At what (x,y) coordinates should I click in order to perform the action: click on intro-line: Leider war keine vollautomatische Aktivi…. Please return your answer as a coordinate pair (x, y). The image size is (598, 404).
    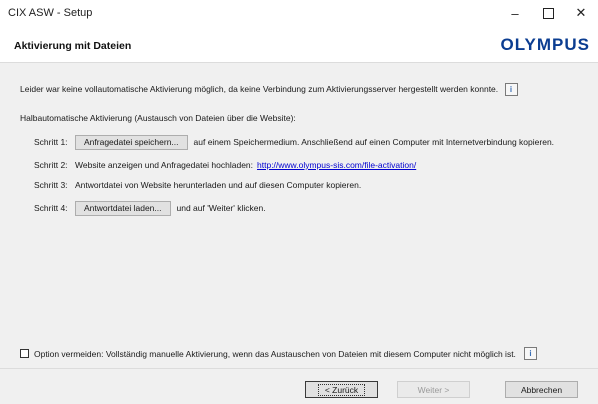
    Looking at the image, I should click on (269, 89).